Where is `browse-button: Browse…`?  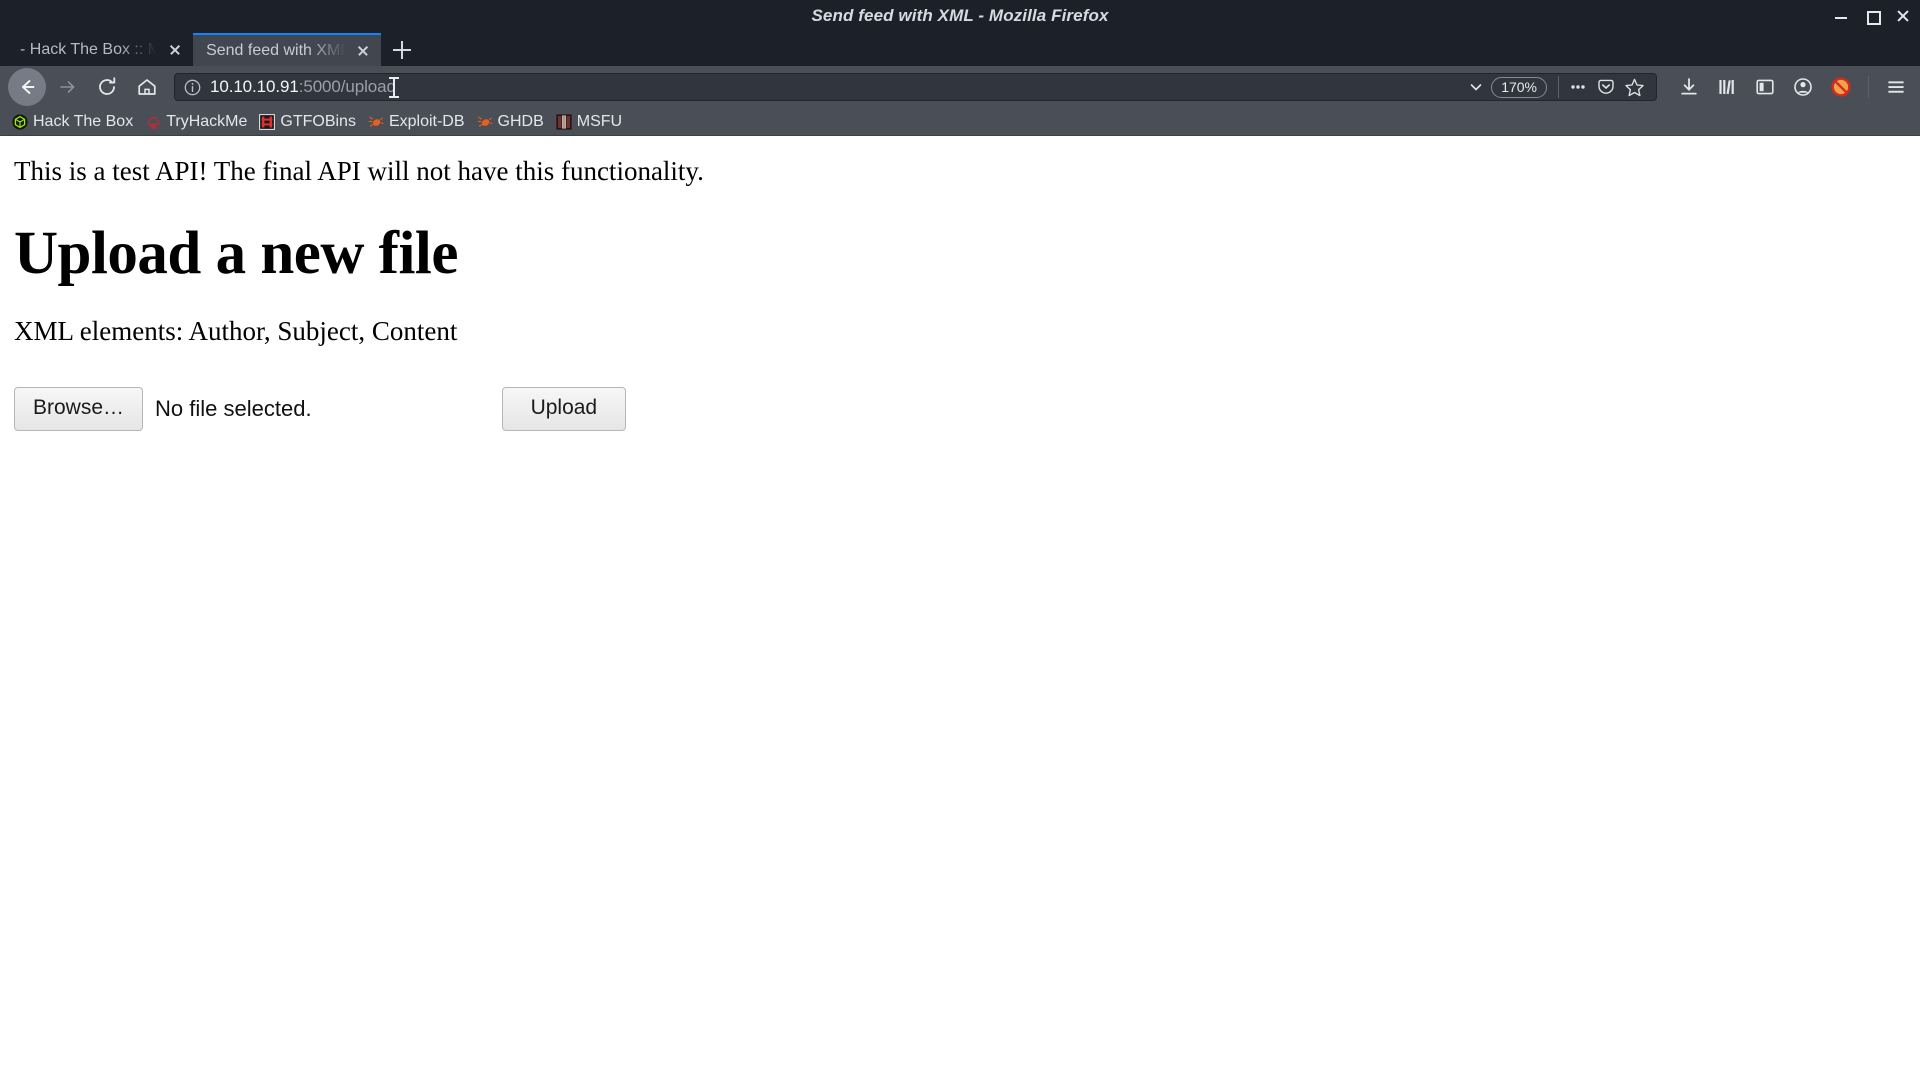
browse-button: Browse… is located at coordinates (79, 409).